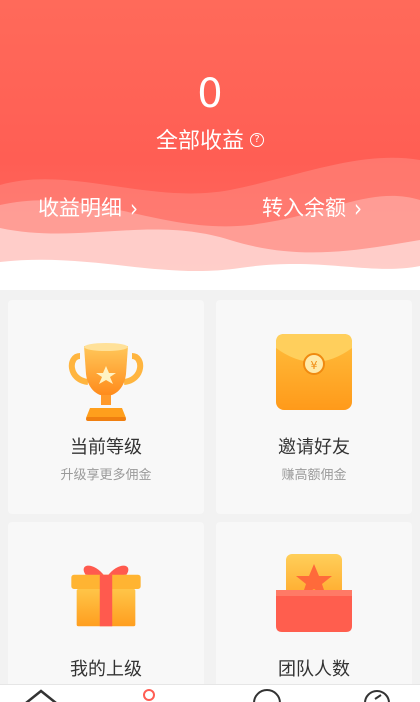 The image size is (420, 702). I want to click on help-icon: ?, so click(257, 140).